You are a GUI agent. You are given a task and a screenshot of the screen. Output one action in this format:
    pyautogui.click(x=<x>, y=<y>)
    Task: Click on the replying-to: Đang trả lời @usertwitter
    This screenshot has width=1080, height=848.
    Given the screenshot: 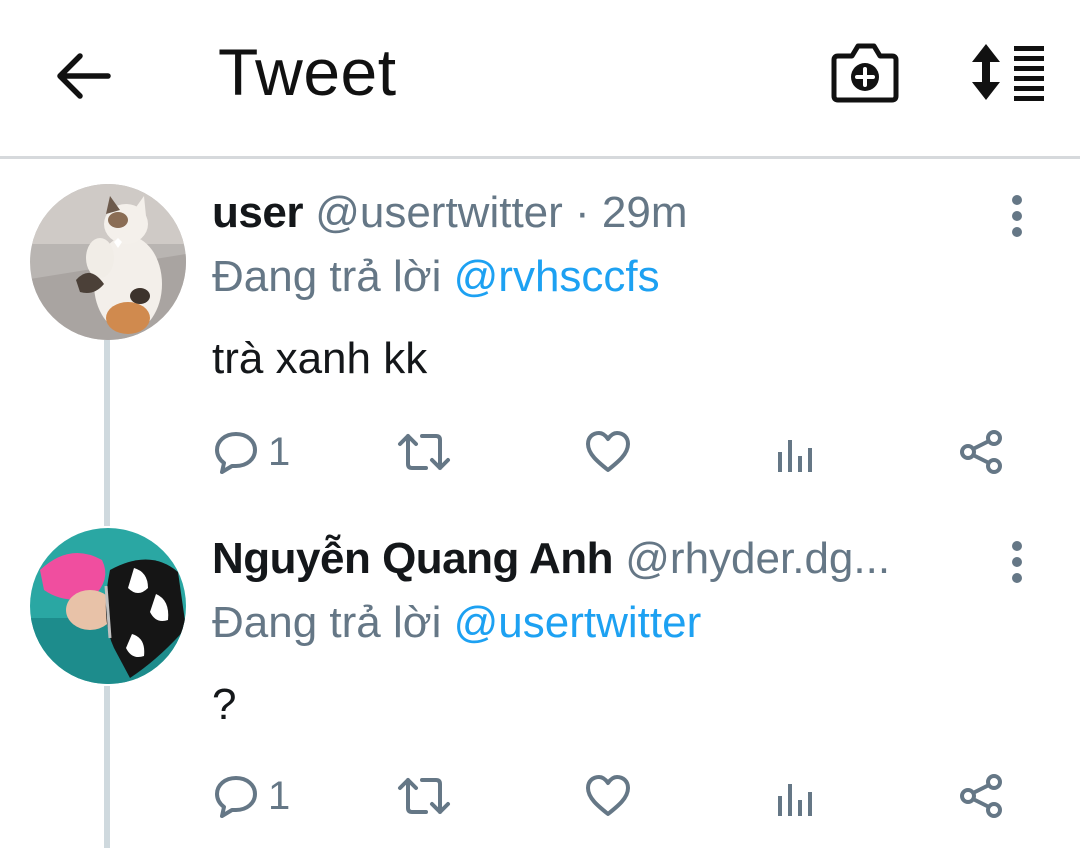 What is the action you would take?
    pyautogui.click(x=456, y=623)
    